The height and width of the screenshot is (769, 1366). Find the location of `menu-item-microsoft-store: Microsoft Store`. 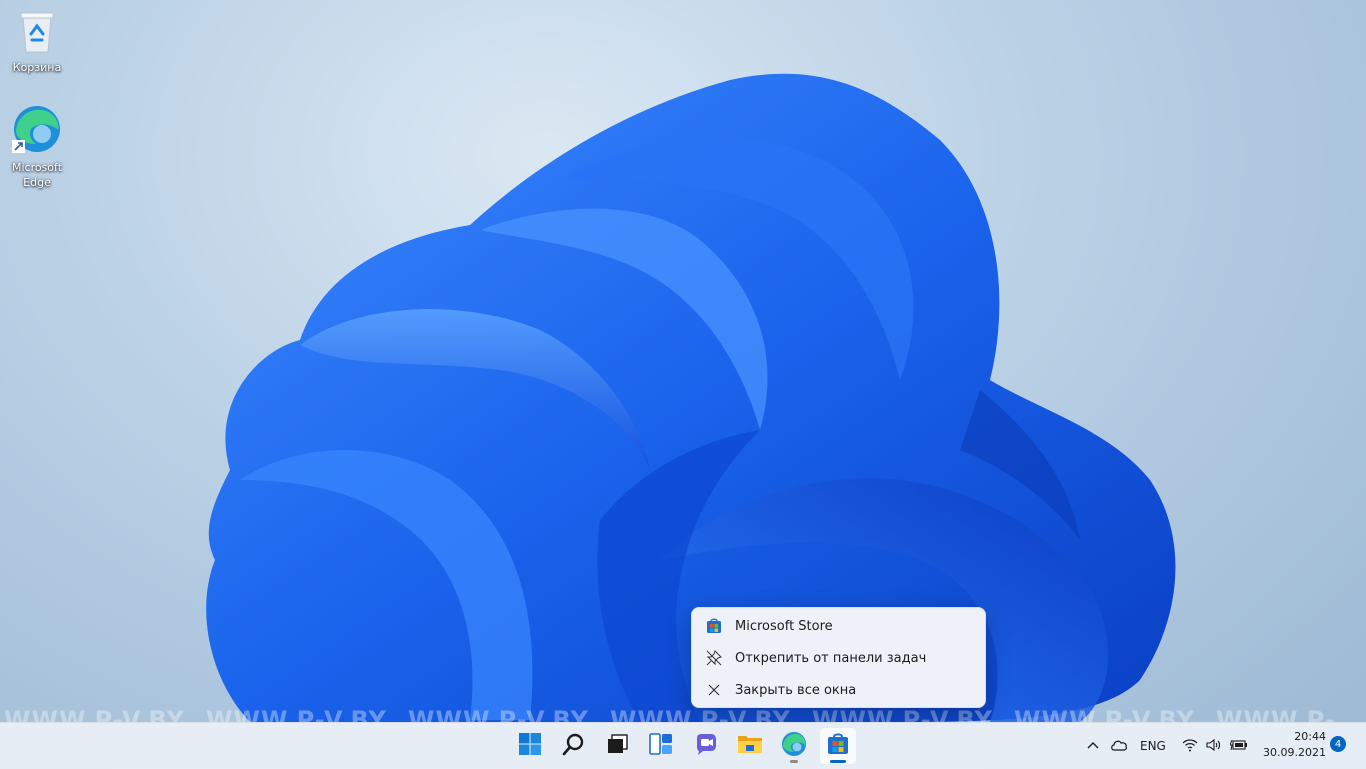

menu-item-microsoft-store: Microsoft Store is located at coordinates (838, 626).